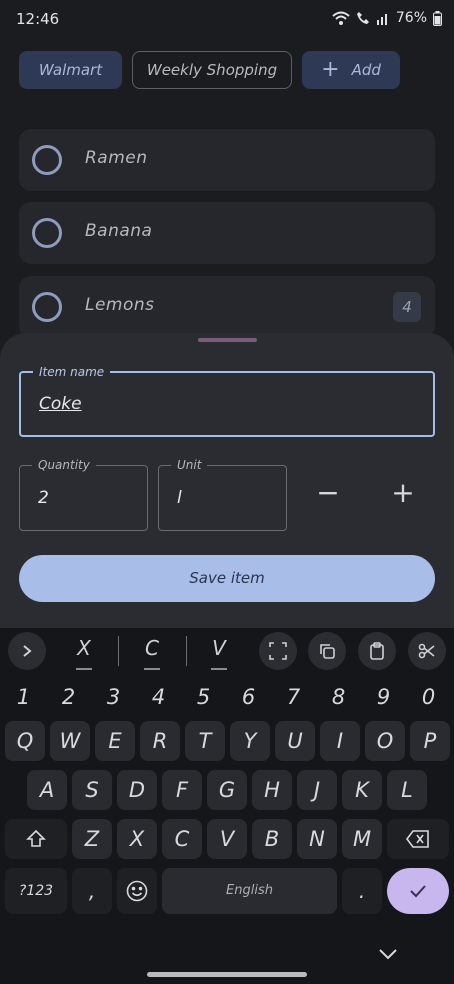 The image size is (454, 984). I want to click on digit-key: 5, so click(203, 697).